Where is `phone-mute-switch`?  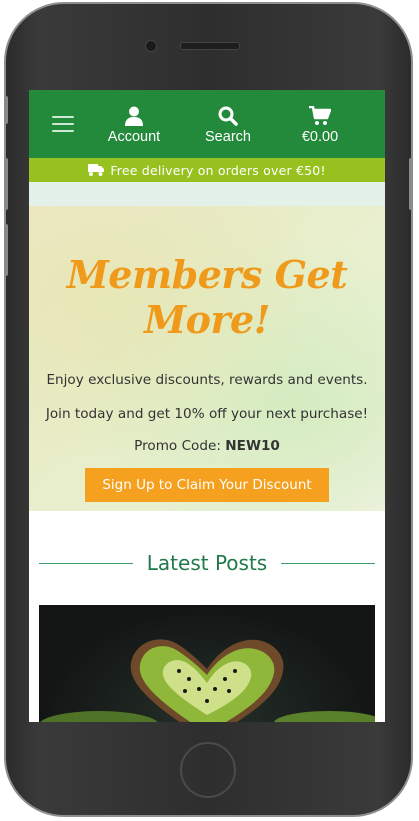
phone-mute-switch is located at coordinates (6, 110).